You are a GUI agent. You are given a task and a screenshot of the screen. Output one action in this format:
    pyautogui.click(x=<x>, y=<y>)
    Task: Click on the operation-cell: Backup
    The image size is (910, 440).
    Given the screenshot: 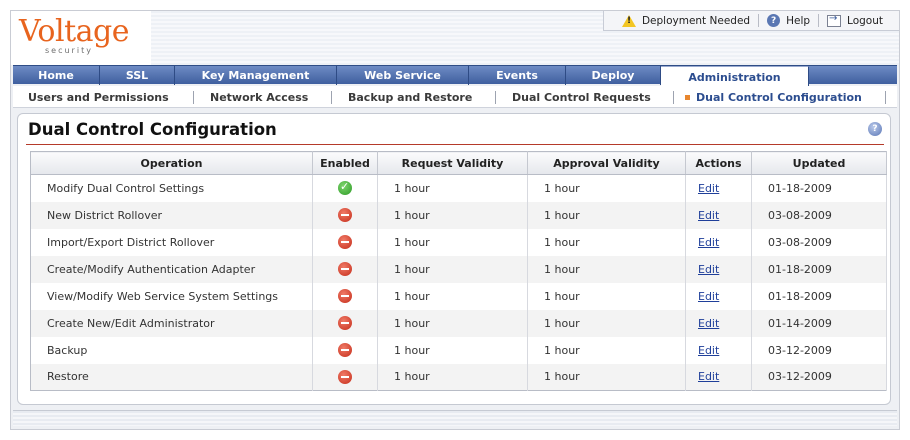 What is the action you would take?
    pyautogui.click(x=171, y=350)
    